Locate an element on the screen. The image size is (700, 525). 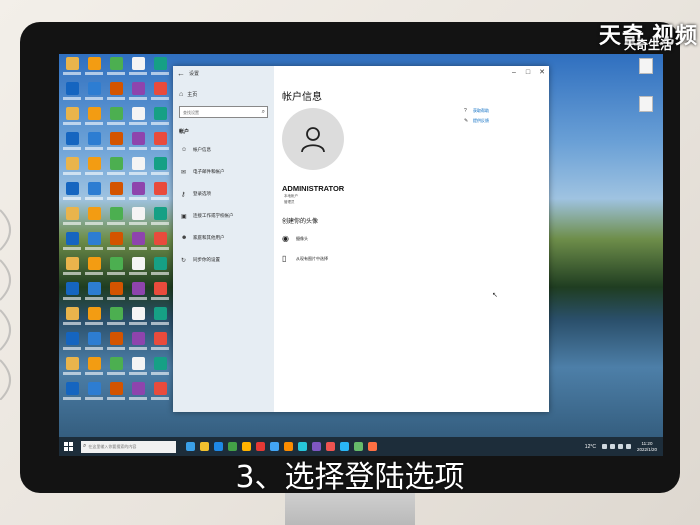
nav-item-sync: ↻ 同步你的设置 is located at coordinates (223, 260).